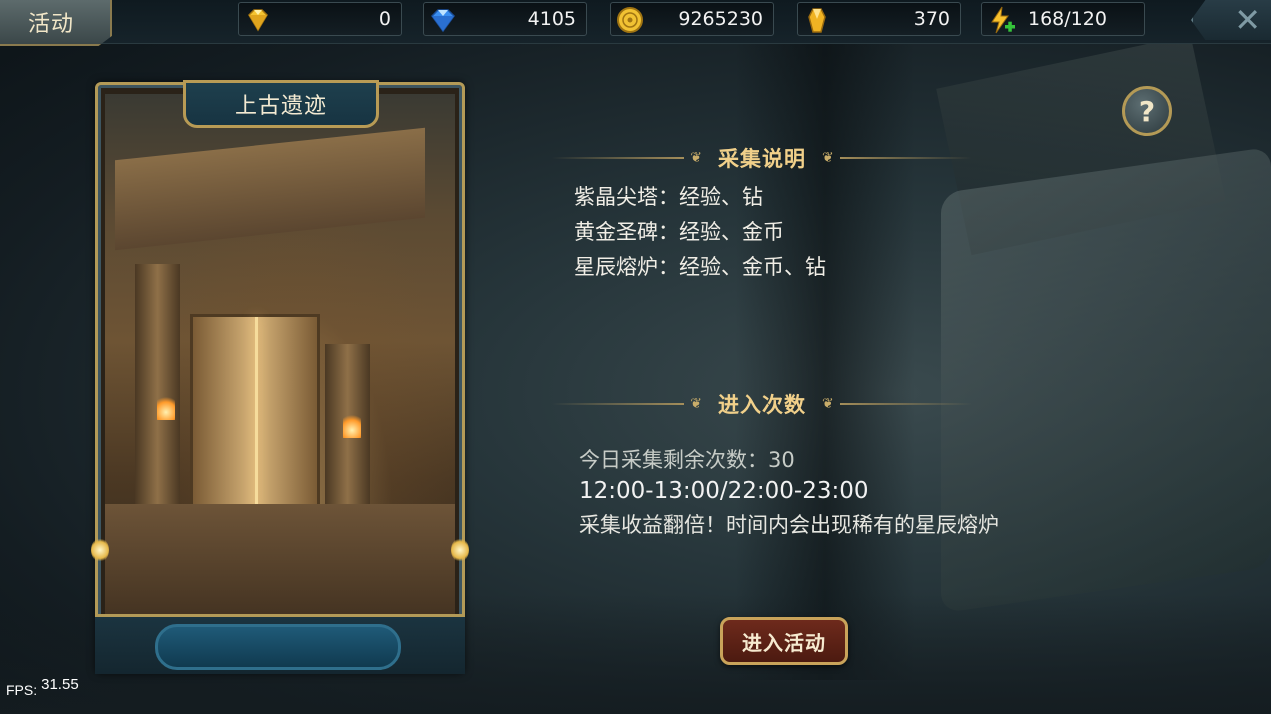  What do you see at coordinates (551, 19) in the screenshot?
I see `resource-value: 4105` at bounding box center [551, 19].